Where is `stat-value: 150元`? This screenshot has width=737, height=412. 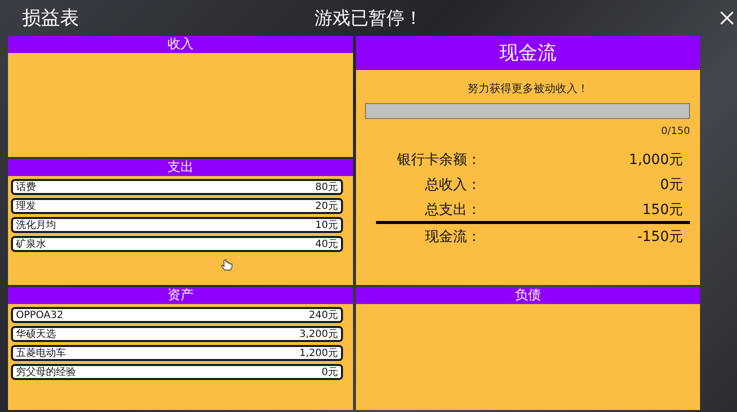 stat-value: 150元 is located at coordinates (662, 210).